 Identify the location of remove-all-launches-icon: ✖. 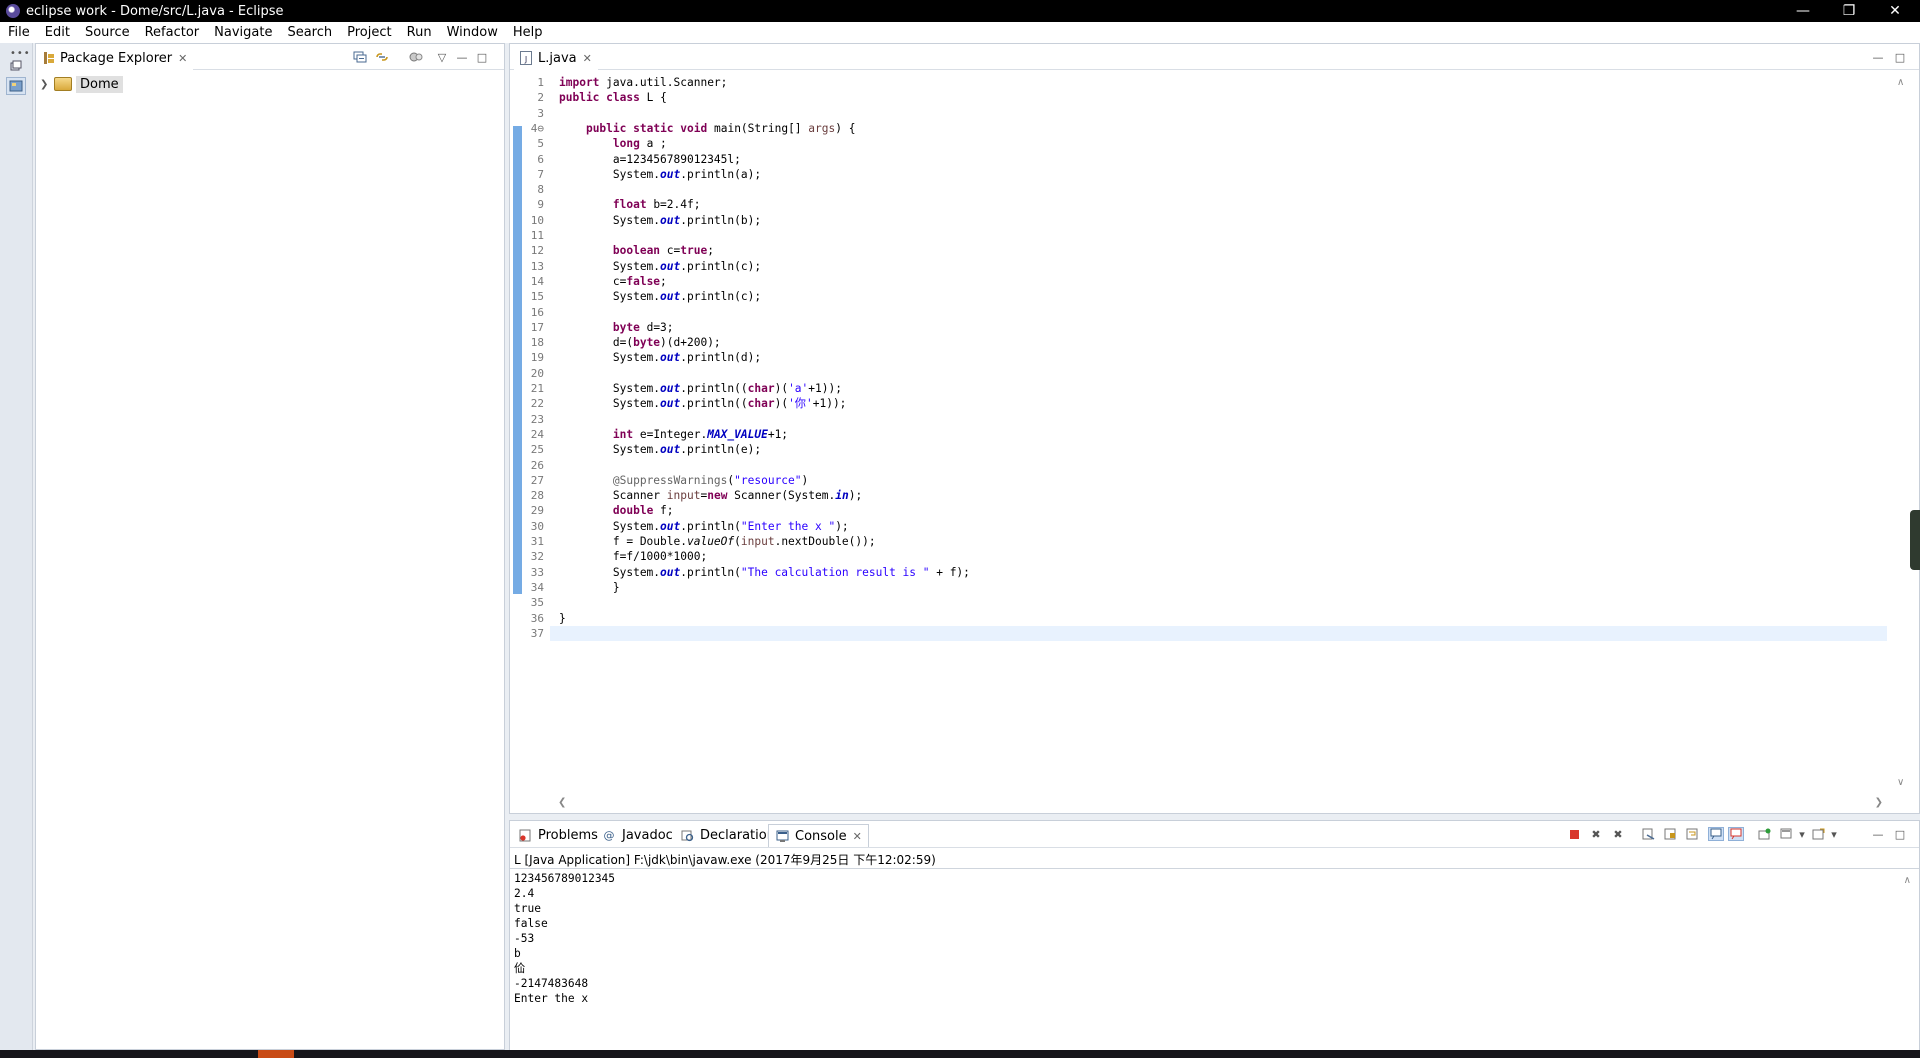
(1618, 834).